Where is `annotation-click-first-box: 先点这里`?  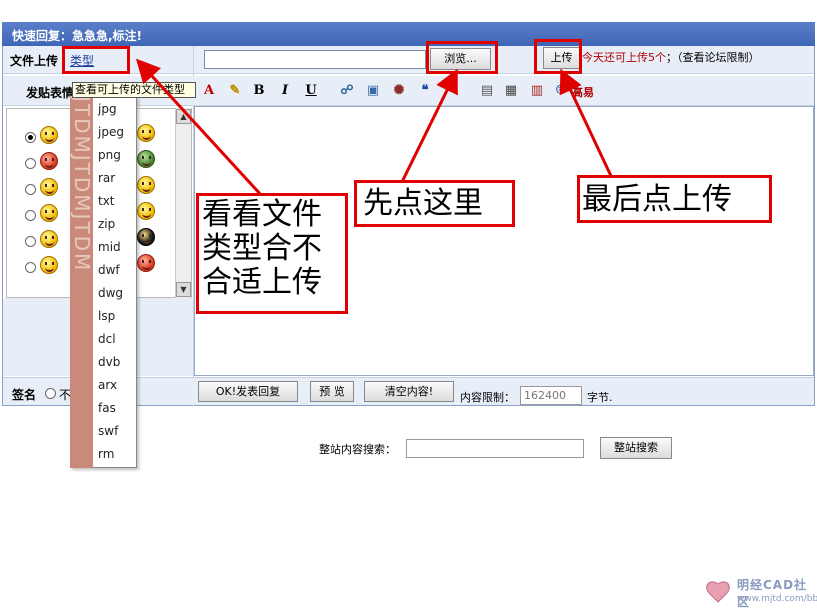 annotation-click-first-box: 先点这里 is located at coordinates (434, 203).